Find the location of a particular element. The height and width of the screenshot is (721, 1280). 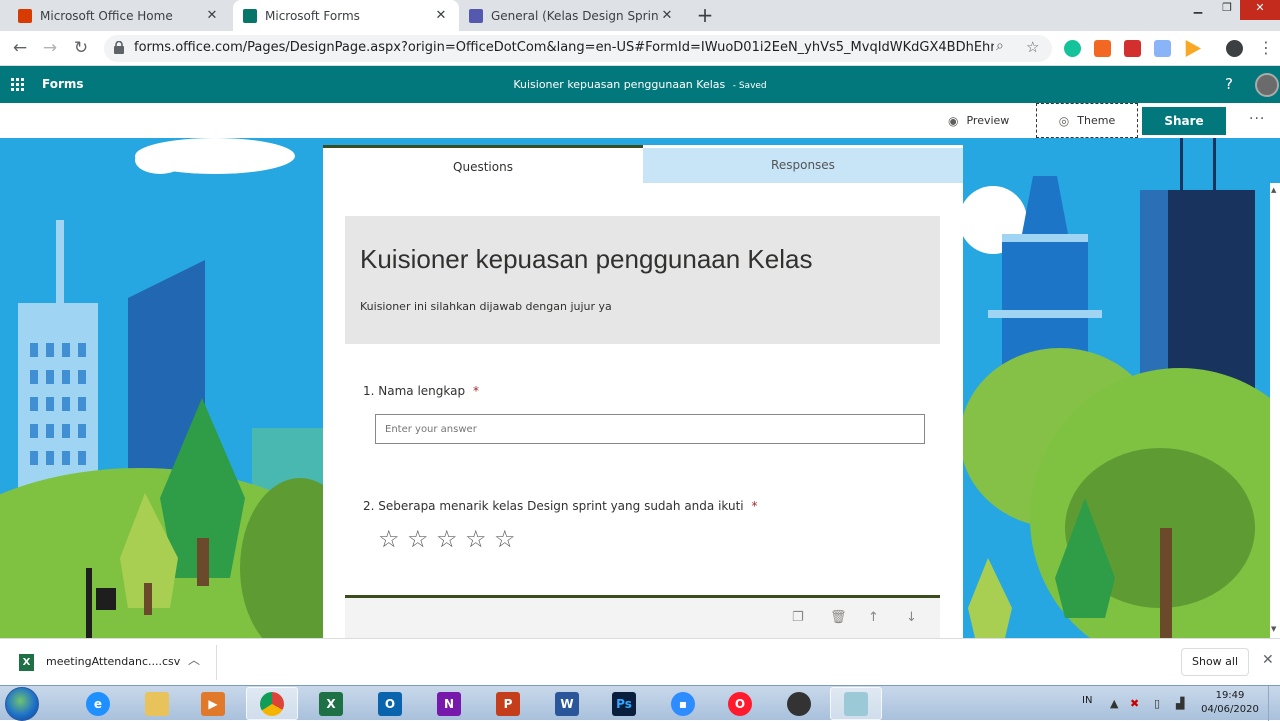

network-error-icon: ✖ is located at coordinates (1134, 703).